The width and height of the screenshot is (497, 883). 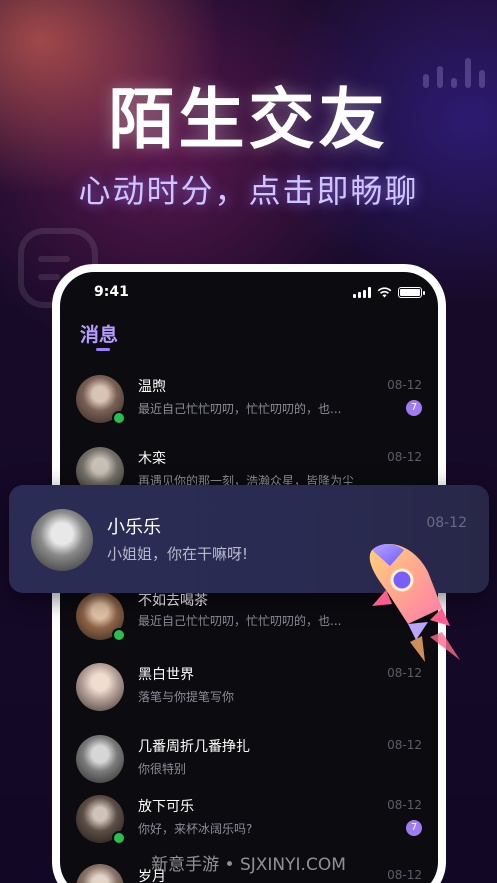 I want to click on hero-headline: 陌生交友, so click(x=248, y=119).